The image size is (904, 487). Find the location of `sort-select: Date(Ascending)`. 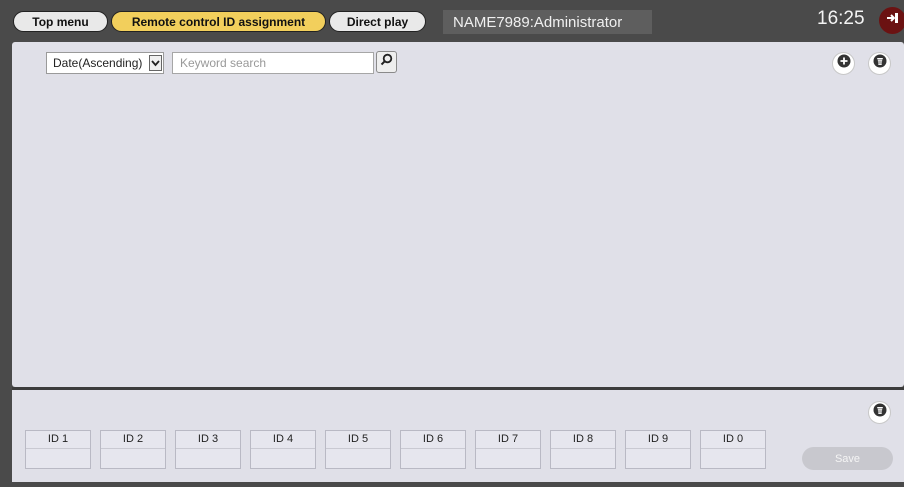

sort-select: Date(Ascending) is located at coordinates (105, 63).